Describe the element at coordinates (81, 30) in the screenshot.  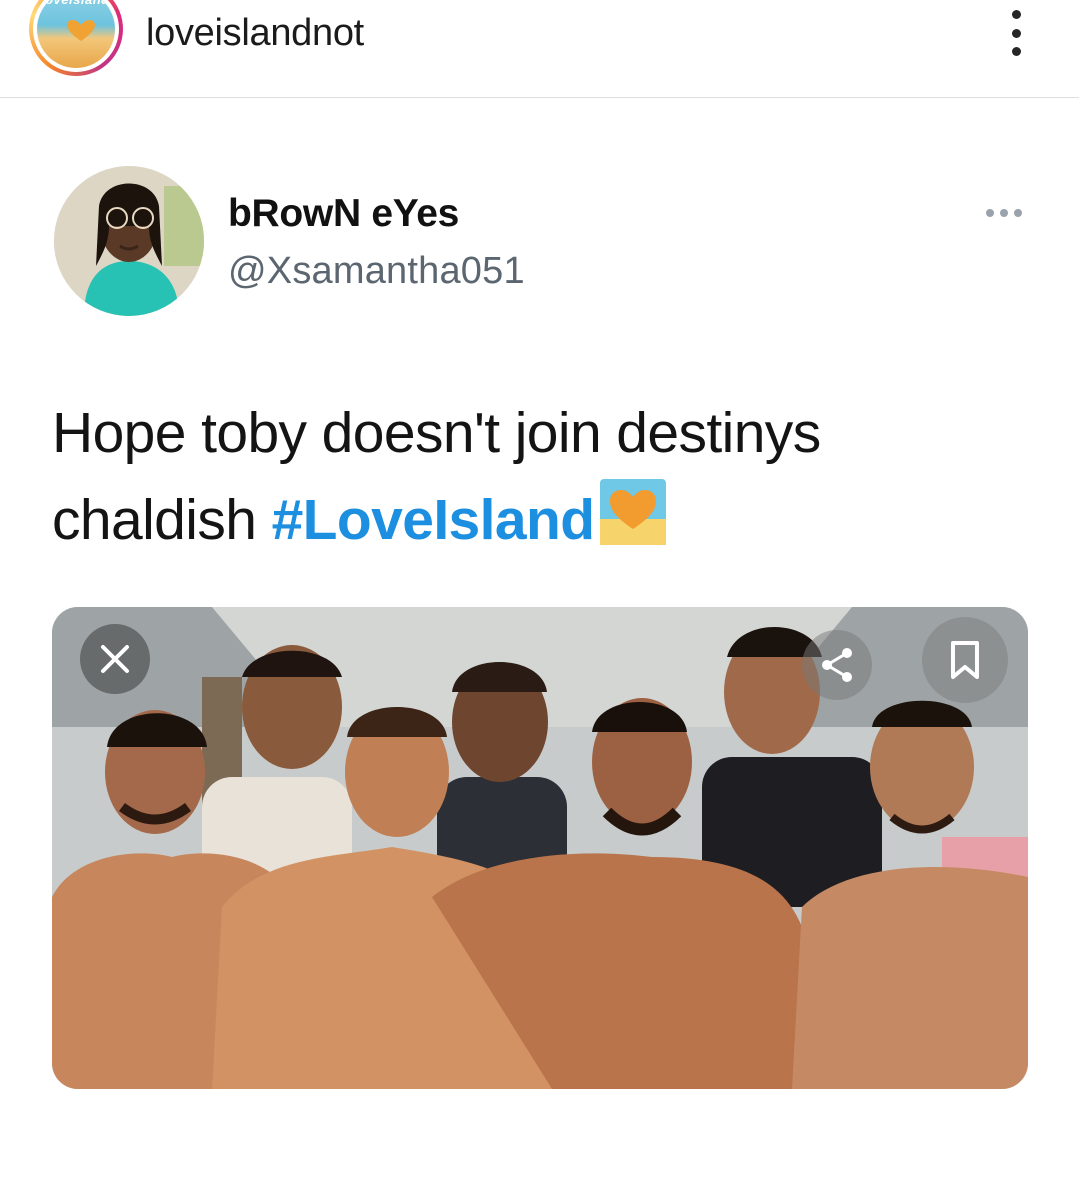
I see `heart-logo-icon` at that location.